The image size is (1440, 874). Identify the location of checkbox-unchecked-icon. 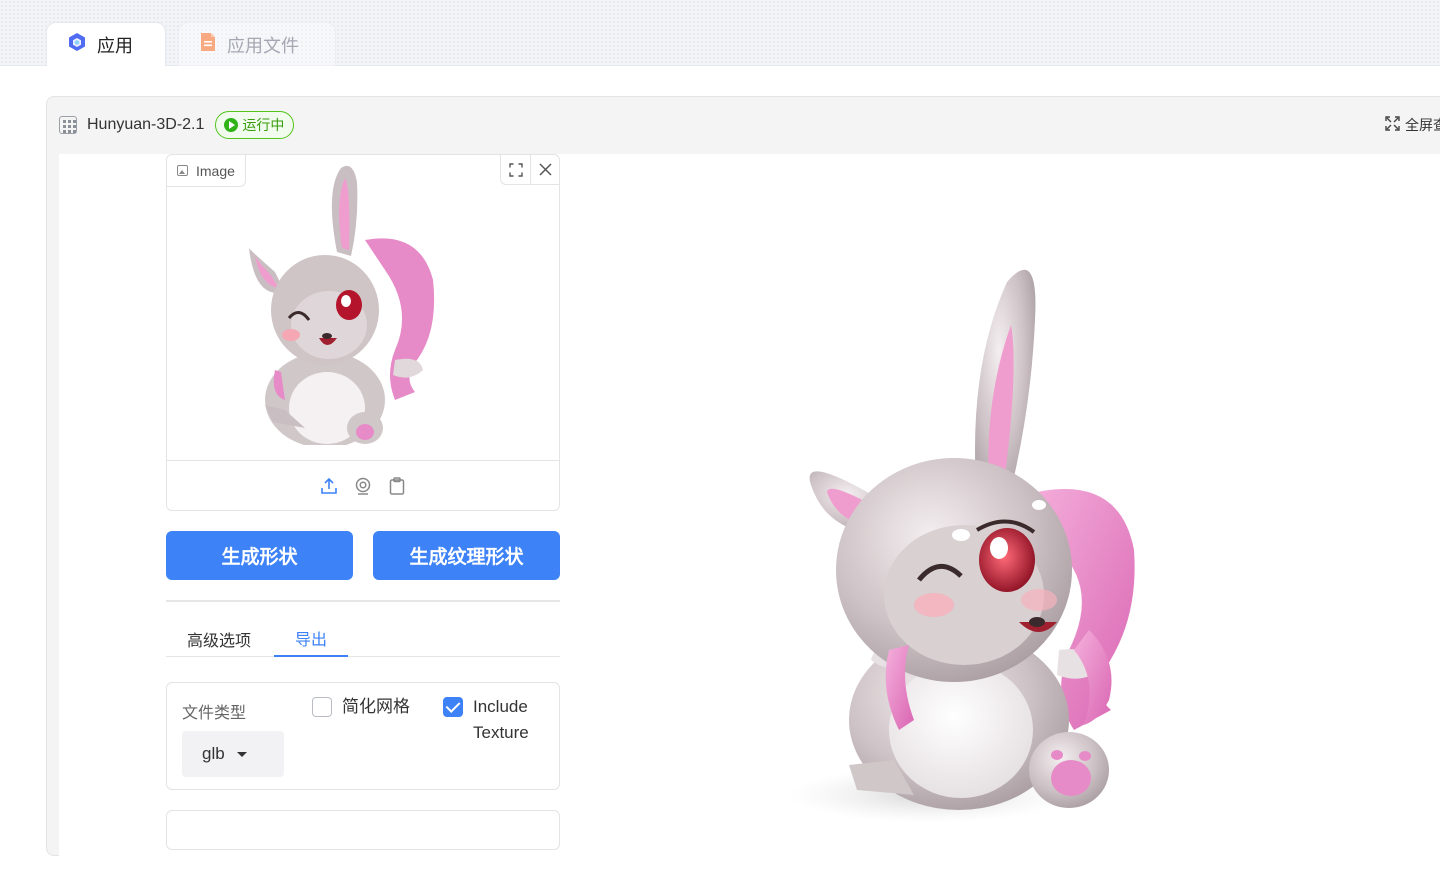
(322, 707).